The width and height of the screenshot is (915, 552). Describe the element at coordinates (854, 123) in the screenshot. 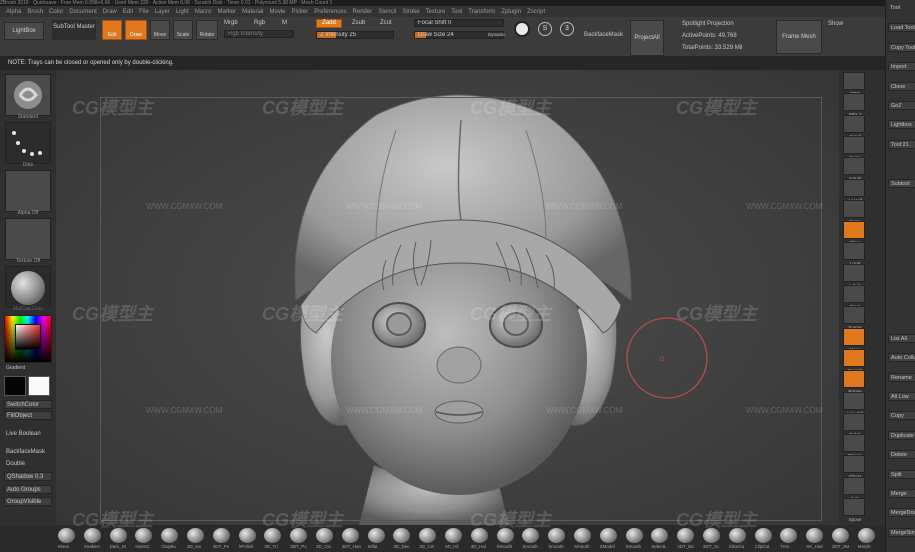

I see `shelf-button-scroll` at that location.